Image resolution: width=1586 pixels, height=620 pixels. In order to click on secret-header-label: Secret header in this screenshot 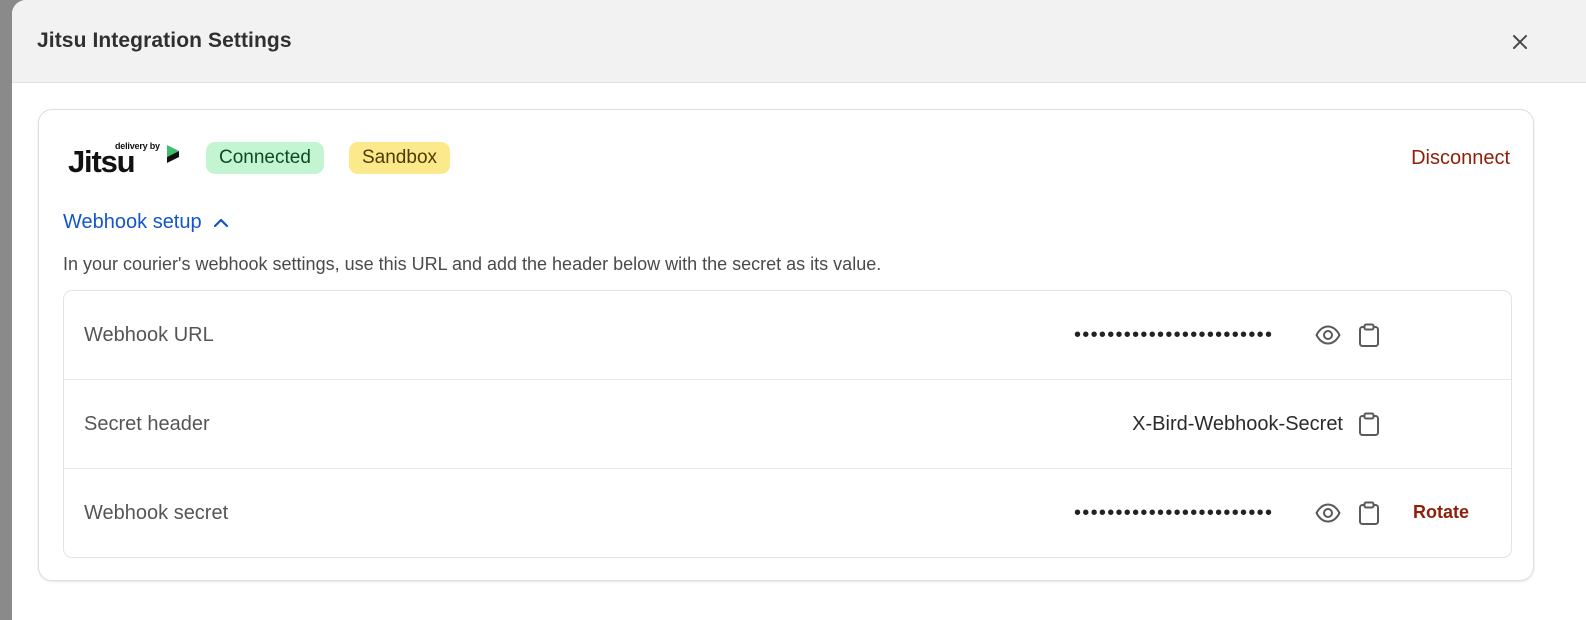, I will do `click(147, 424)`.